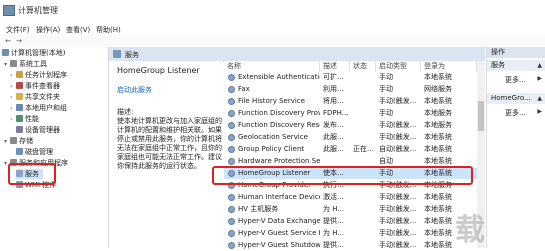 The image size is (545, 251). Describe the element at coordinates (18, 30) in the screenshot. I see `menu-file: 文件(F)` at that location.